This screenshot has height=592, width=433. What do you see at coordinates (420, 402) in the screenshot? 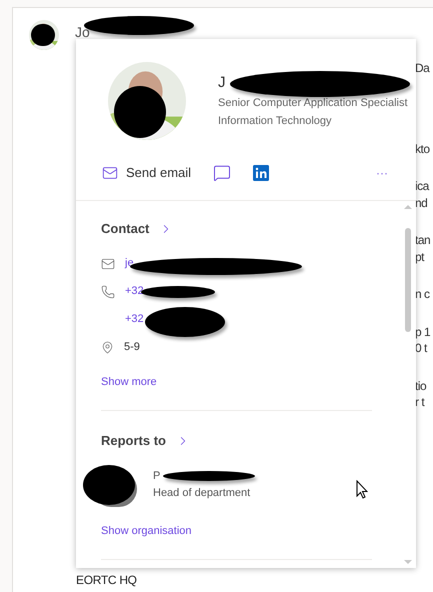
I see `body-text: r t` at bounding box center [420, 402].